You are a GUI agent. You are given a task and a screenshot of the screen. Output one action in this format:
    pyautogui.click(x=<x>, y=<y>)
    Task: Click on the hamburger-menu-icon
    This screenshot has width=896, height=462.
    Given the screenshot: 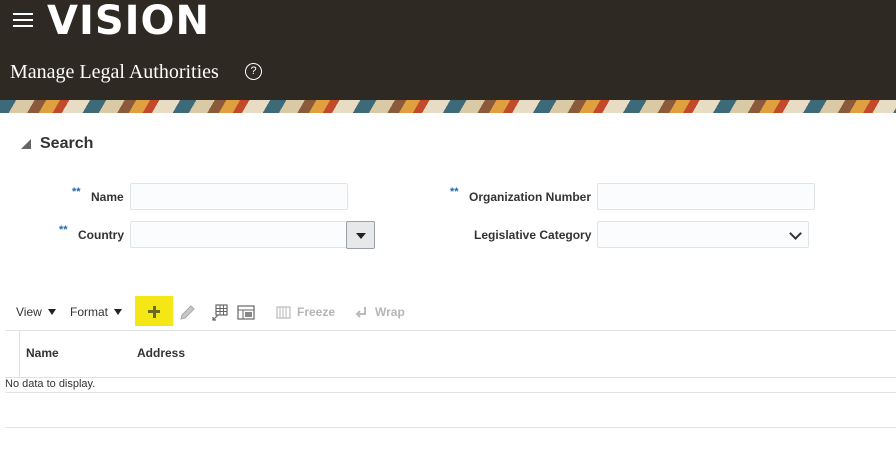 What is the action you would take?
    pyautogui.click(x=23, y=20)
    